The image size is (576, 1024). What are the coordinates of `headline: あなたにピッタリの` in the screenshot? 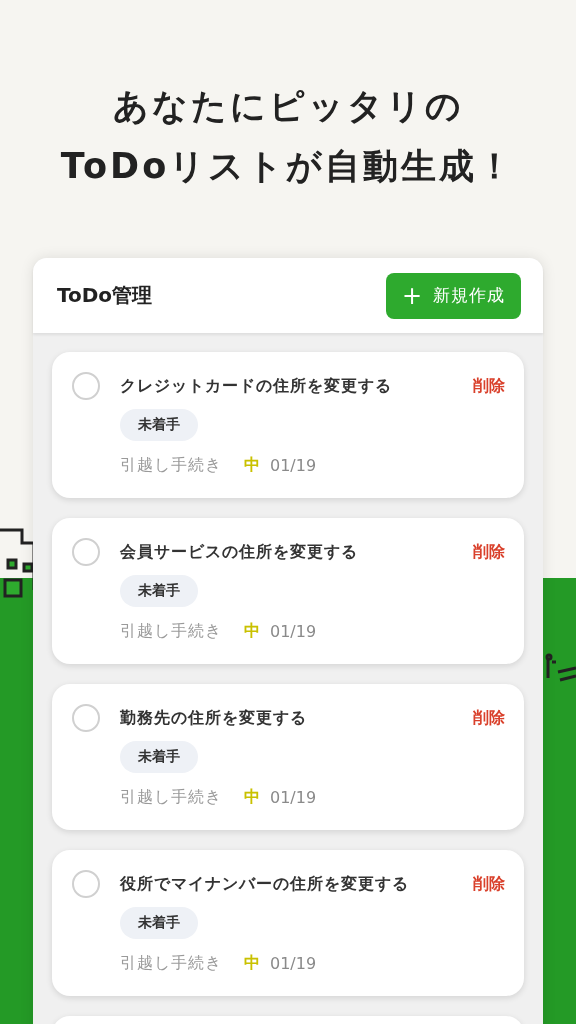 It's located at (288, 106).